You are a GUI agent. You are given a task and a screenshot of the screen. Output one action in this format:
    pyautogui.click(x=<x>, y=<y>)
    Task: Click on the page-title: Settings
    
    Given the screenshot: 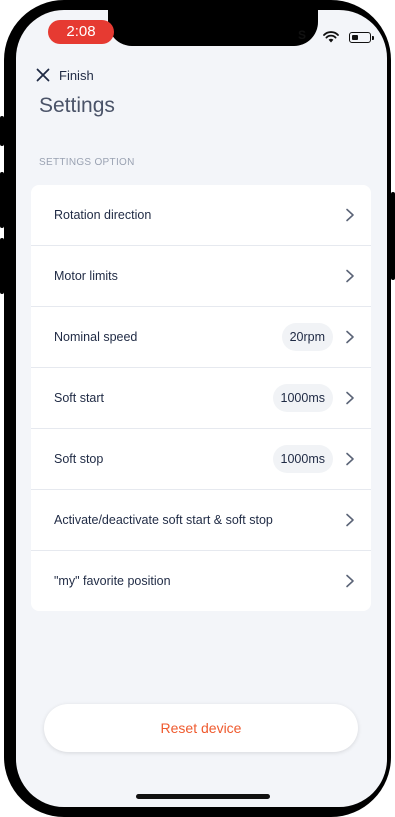 What is the action you would take?
    pyautogui.click(x=77, y=105)
    